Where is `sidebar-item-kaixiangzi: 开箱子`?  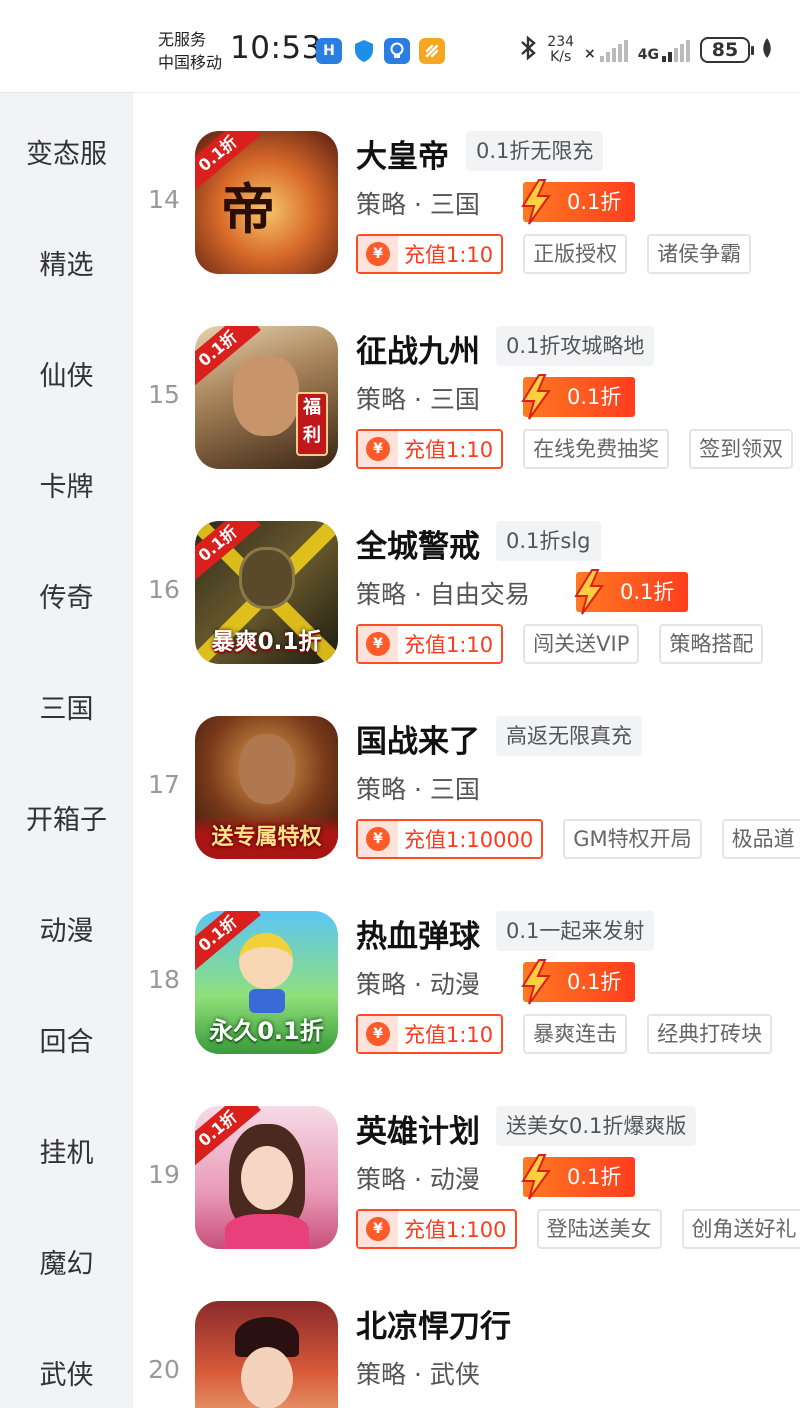
sidebar-item-kaixiangzi: 开箱子 is located at coordinates (66, 821).